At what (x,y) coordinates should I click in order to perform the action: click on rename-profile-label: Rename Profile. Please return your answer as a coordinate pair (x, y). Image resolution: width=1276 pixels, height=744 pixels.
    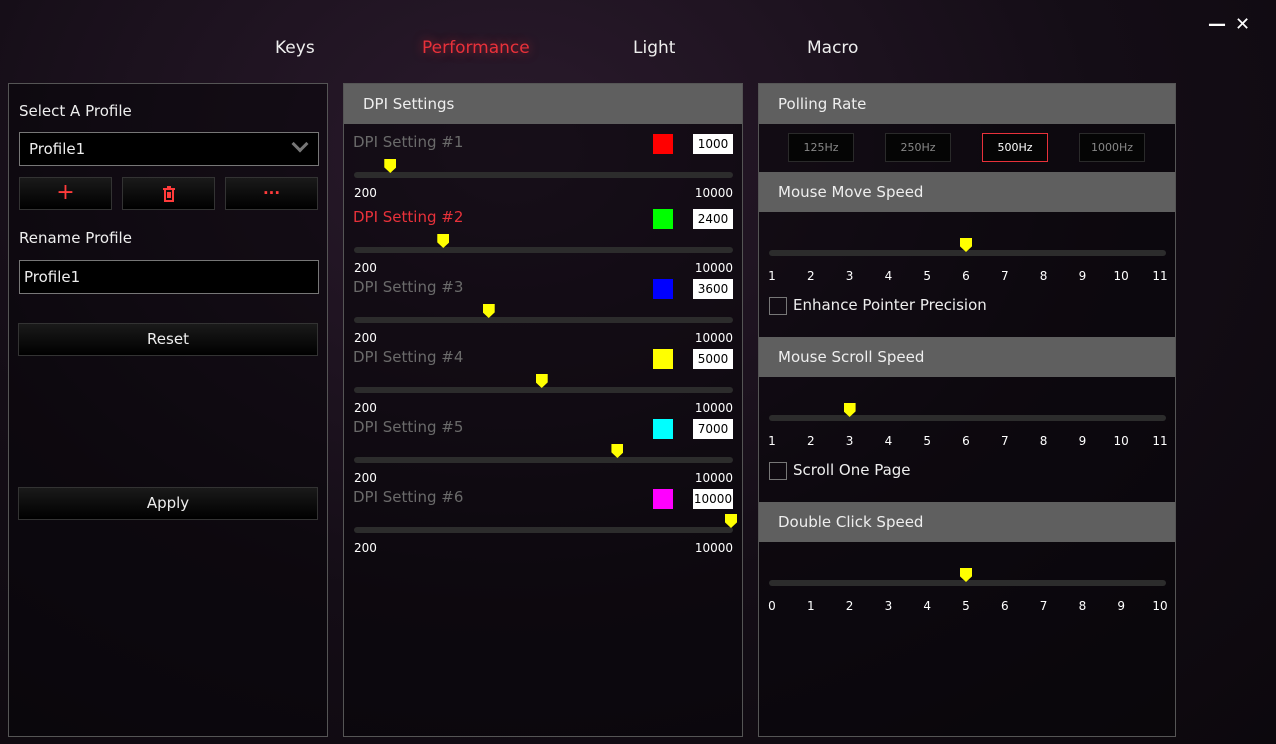
    Looking at the image, I should click on (75, 238).